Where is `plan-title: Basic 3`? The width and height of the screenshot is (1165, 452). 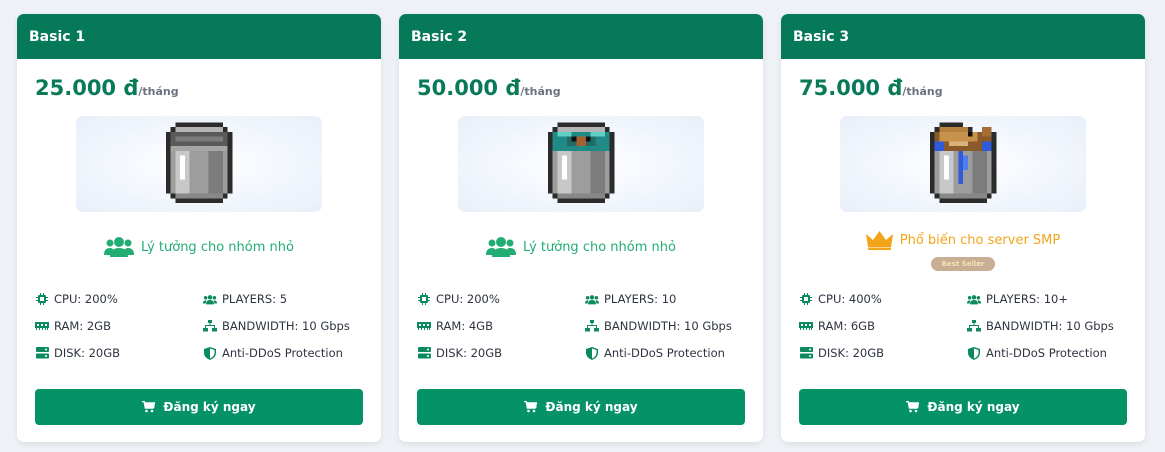 plan-title: Basic 3 is located at coordinates (963, 36).